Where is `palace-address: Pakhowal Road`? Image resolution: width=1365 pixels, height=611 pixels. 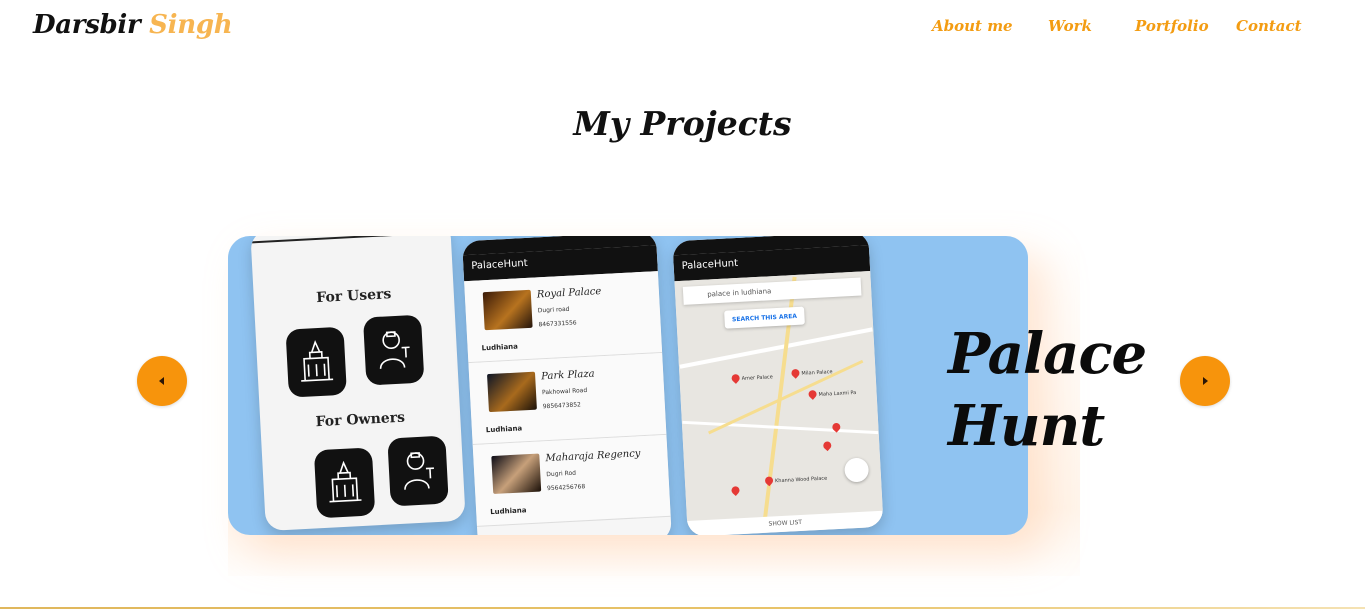 palace-address: Pakhowal Road is located at coordinates (564, 391).